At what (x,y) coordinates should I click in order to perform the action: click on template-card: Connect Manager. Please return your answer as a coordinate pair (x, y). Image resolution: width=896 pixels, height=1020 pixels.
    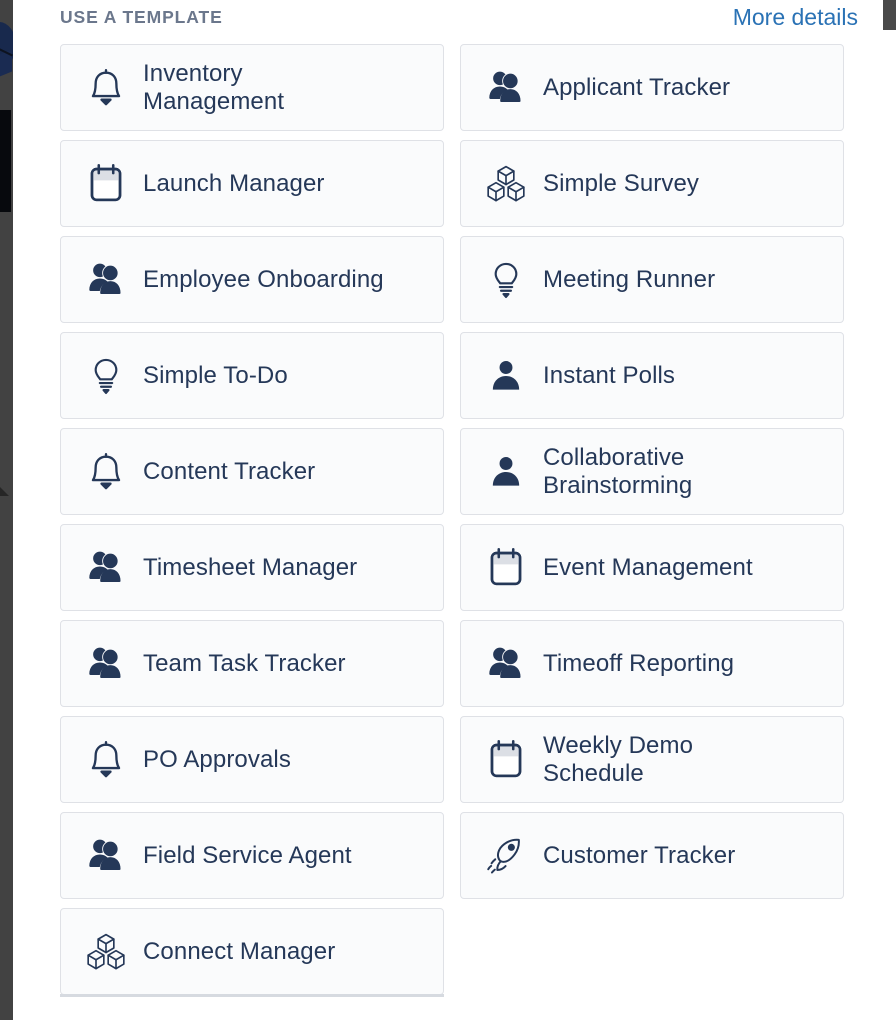
    Looking at the image, I should click on (252, 951).